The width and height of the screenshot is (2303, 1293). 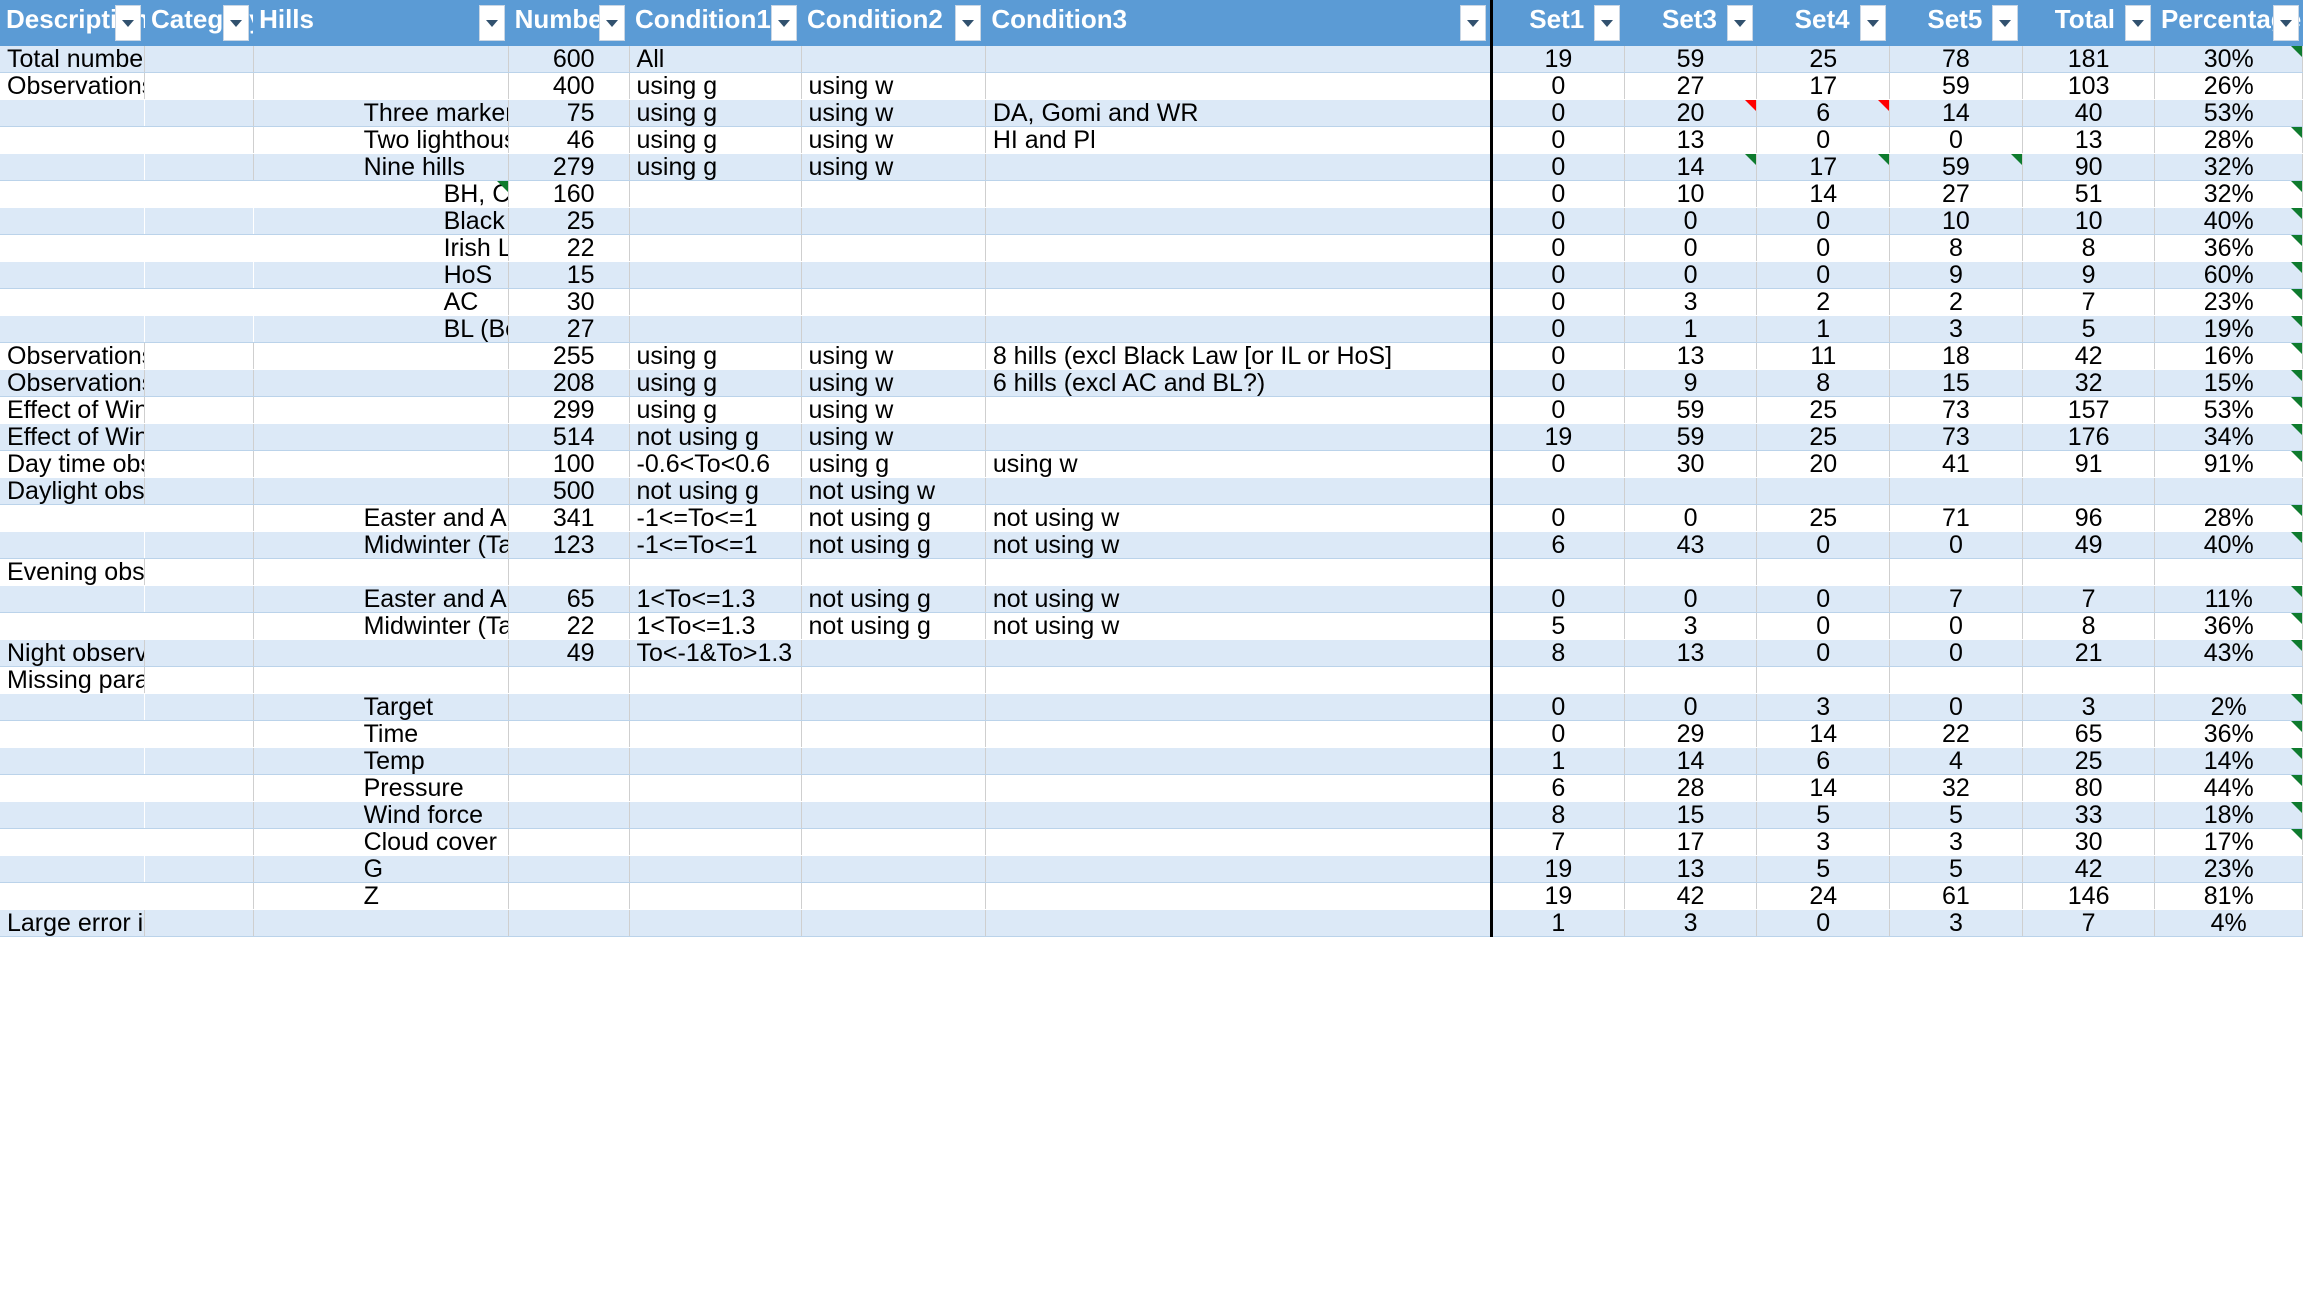 I want to click on cell-hills: HoS, so click(x=381, y=275).